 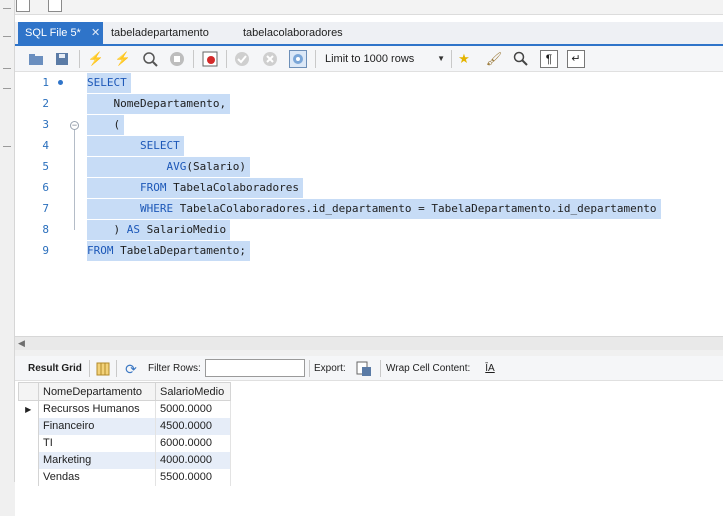 I want to click on code-line: 8 ) AS SalarioMedio, so click(x=369, y=229).